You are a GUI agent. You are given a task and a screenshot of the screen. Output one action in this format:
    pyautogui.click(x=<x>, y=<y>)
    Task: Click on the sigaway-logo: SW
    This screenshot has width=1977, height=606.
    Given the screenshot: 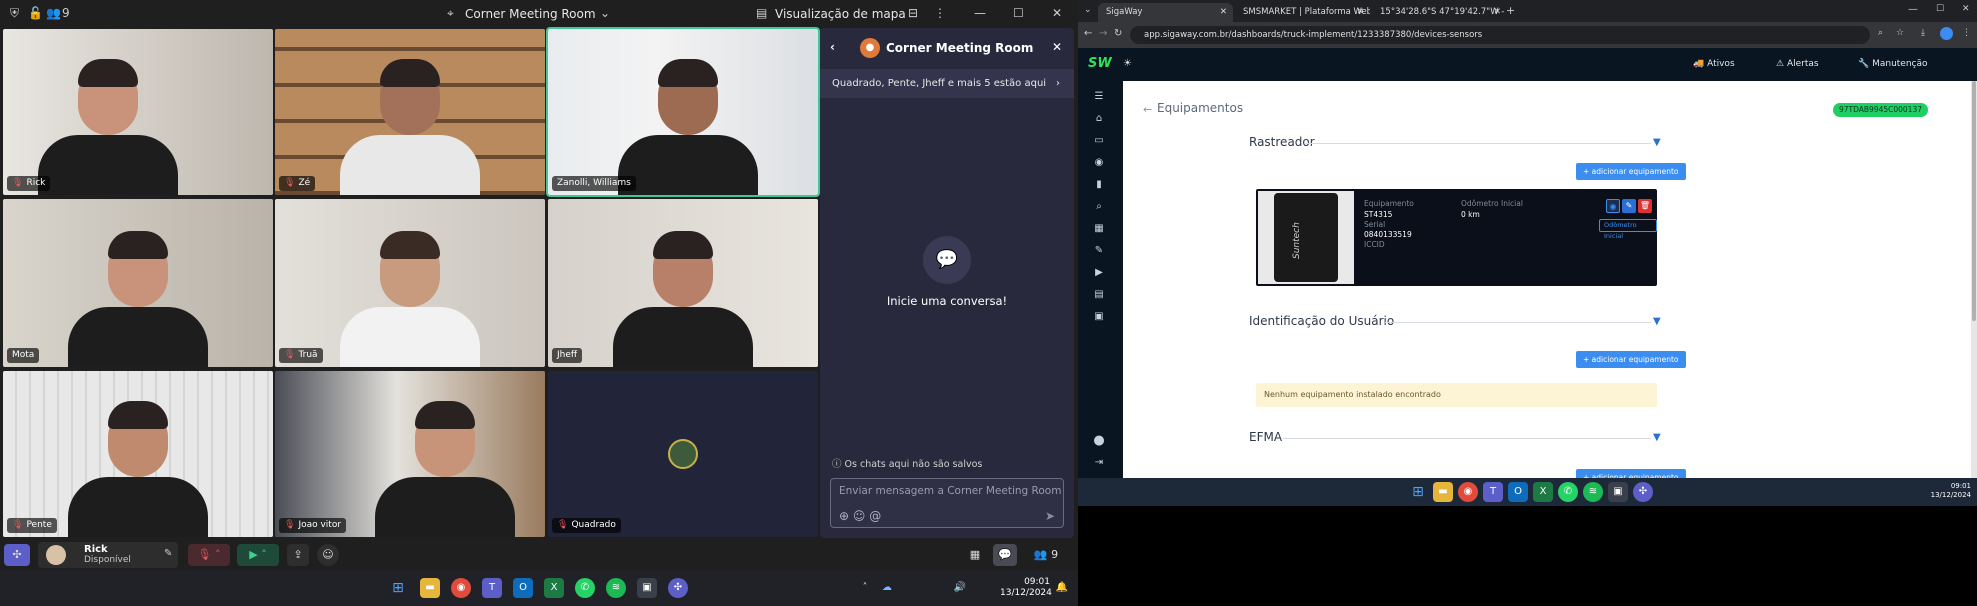 What is the action you would take?
    pyautogui.click(x=1100, y=63)
    